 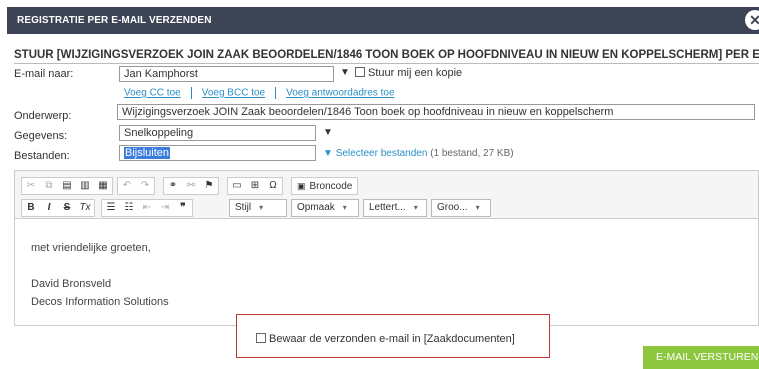 What do you see at coordinates (31, 208) in the screenshot?
I see `bold-icon: B` at bounding box center [31, 208].